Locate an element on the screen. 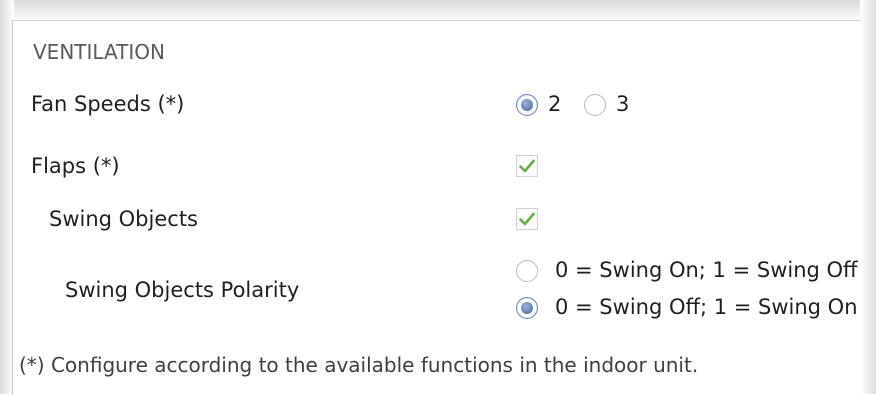  swing-objects-label: Swing Objects is located at coordinates (123, 219).